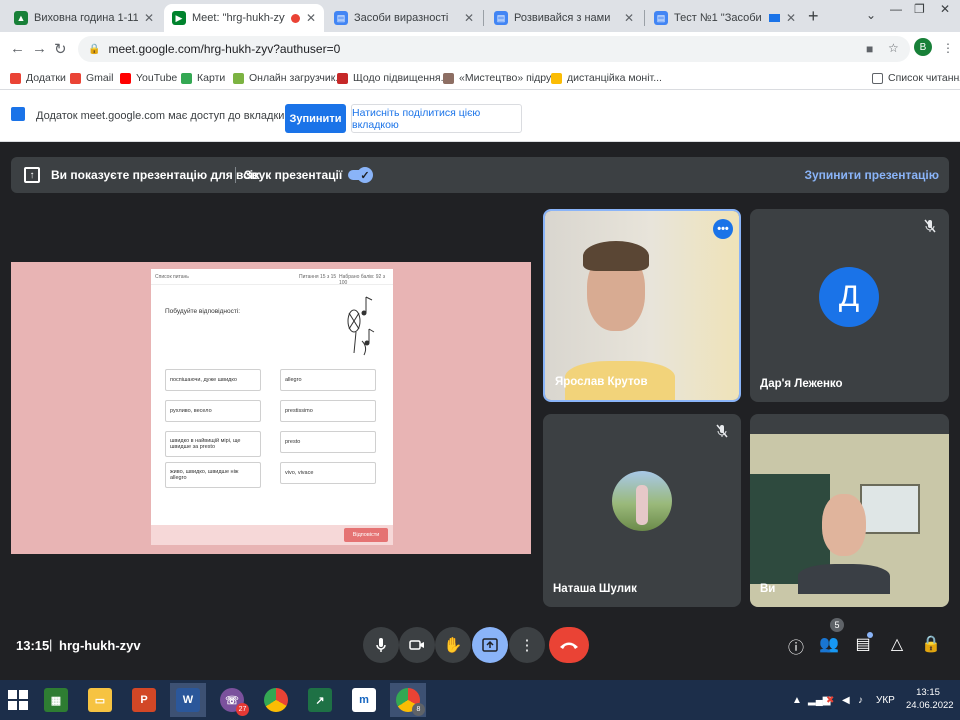 The image size is (960, 720). I want to click on reading-list-icon, so click(877, 78).